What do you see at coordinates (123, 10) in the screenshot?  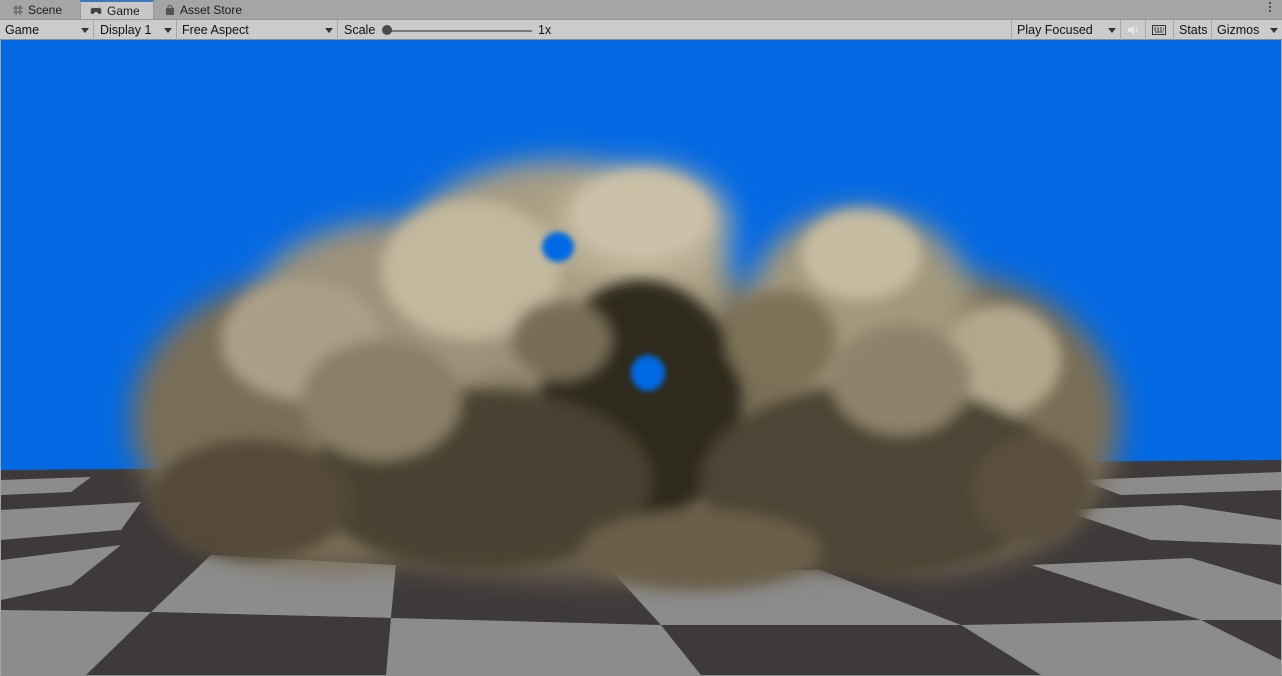 I see `tab-label: Game` at bounding box center [123, 10].